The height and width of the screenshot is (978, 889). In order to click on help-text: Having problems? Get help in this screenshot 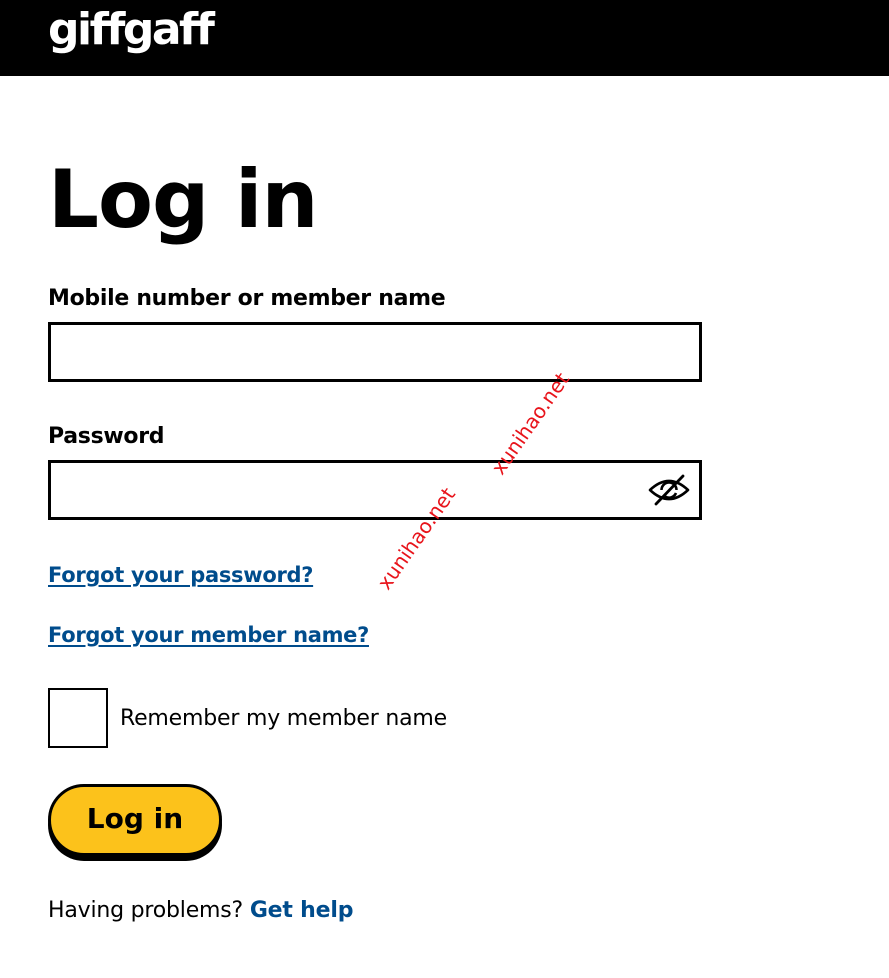, I will do `click(200, 911)`.